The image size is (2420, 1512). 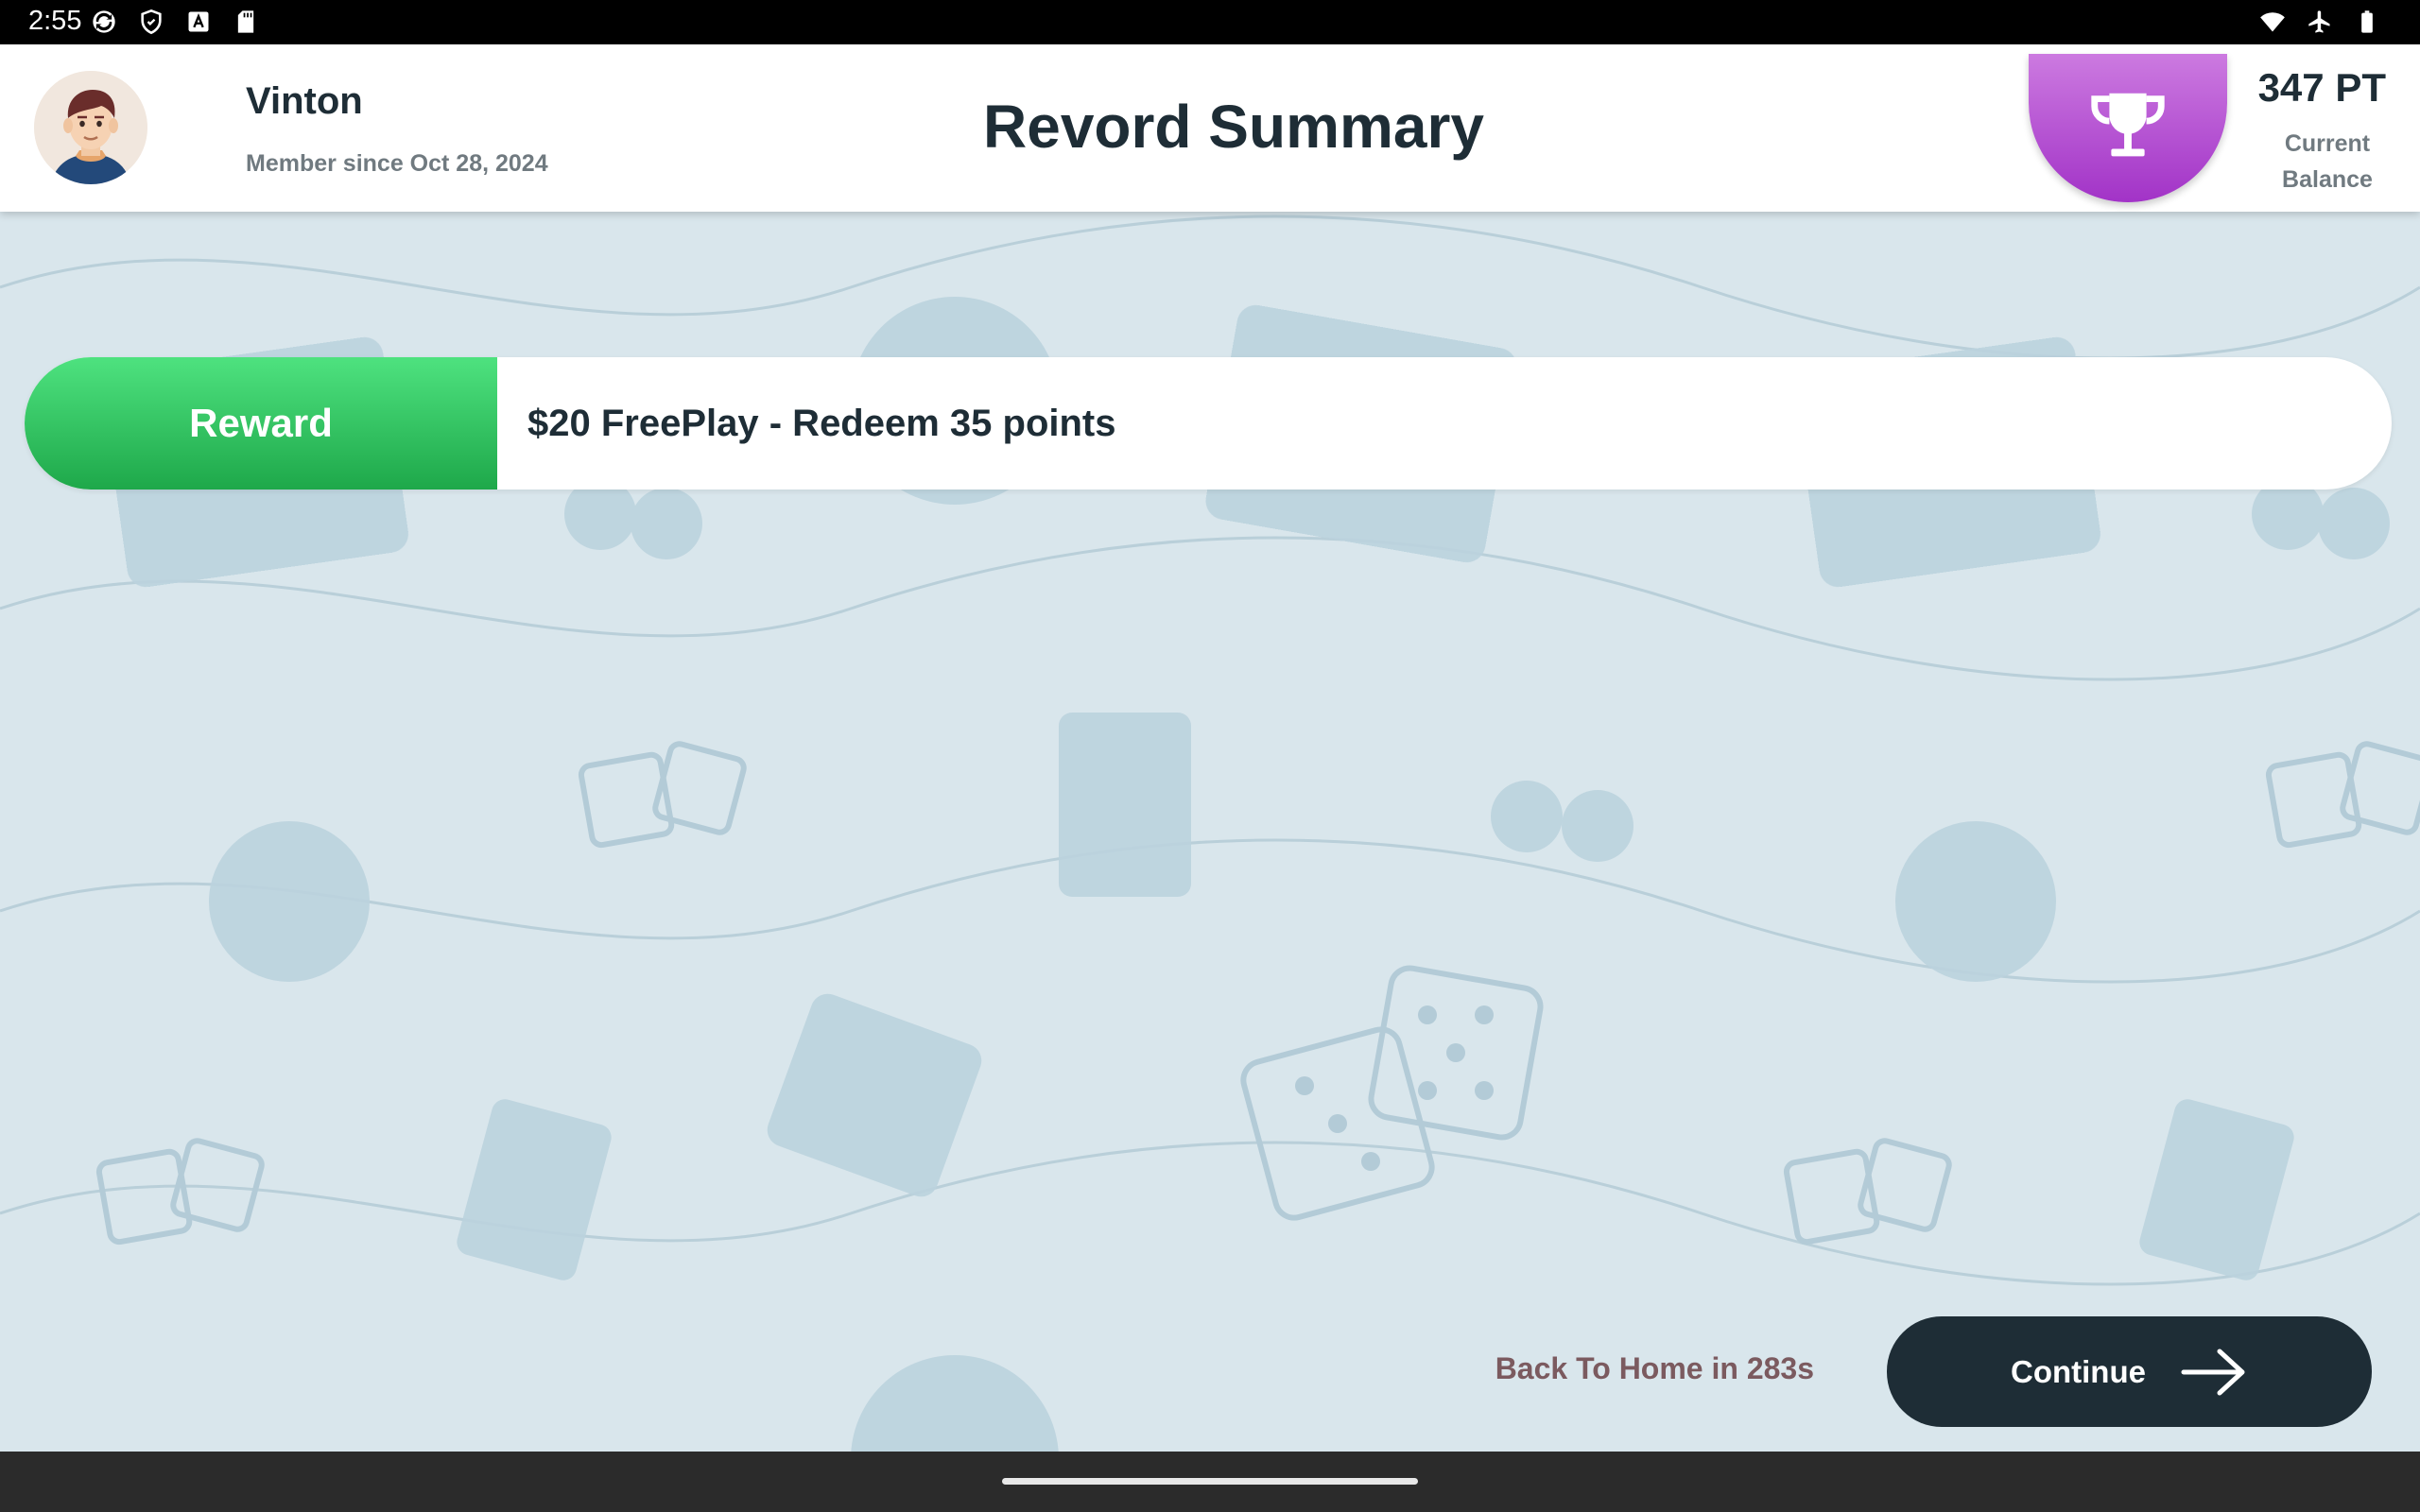 I want to click on status-bar: 2:55, so click(x=1210, y=22).